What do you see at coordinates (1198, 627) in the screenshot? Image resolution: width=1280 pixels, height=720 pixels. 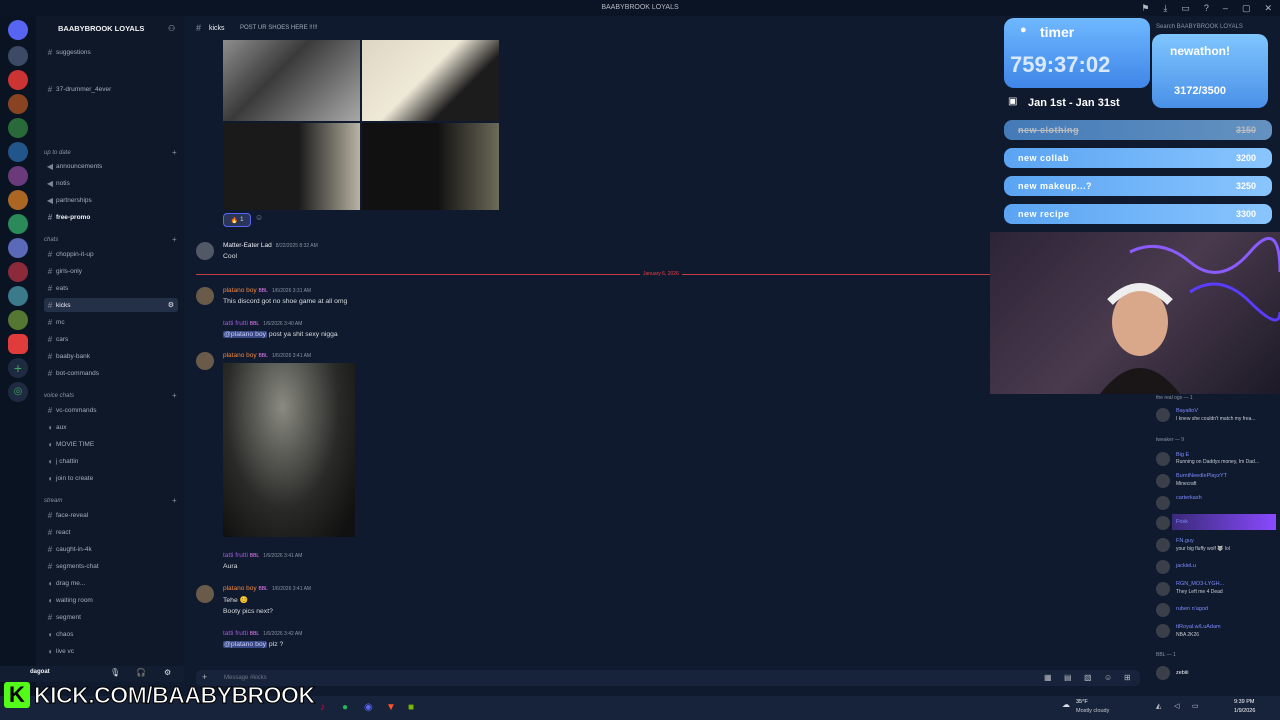 I see `chat-user: ttRoyal.w/LuAdam` at bounding box center [1198, 627].